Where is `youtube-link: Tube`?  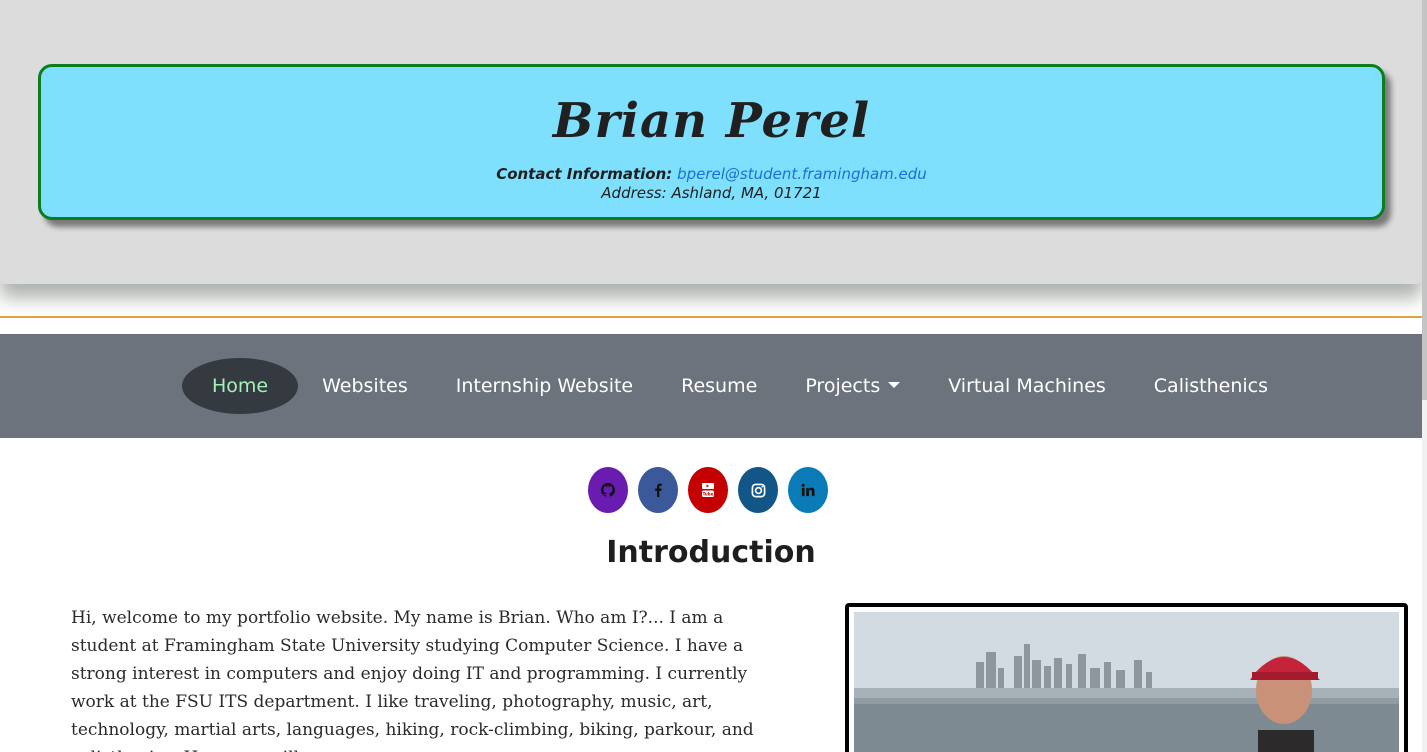
youtube-link: Tube is located at coordinates (708, 490).